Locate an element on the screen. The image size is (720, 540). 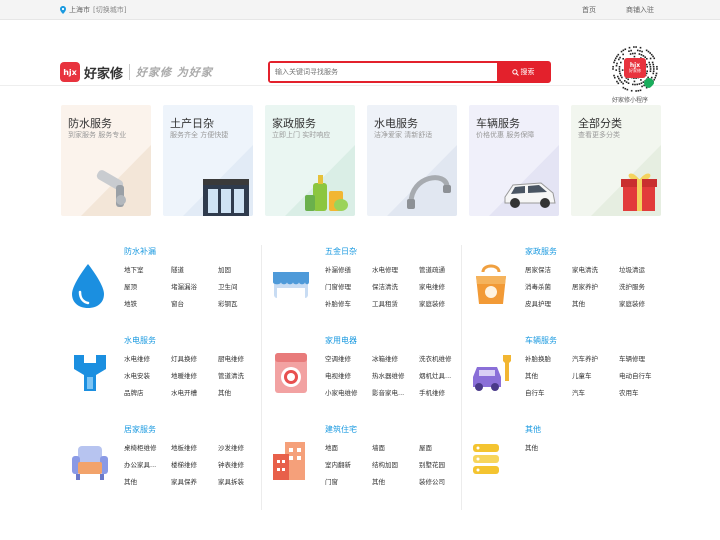
service-link: 家电维修 is located at coordinates (442, 287).